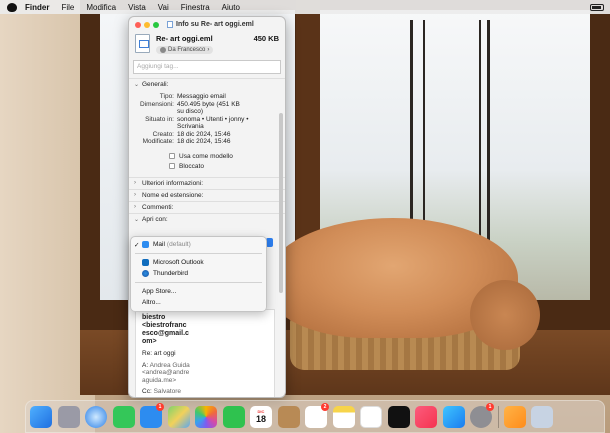 Image resolution: width=610 pixels, height=433 pixels. I want to click on chevron-down-icon: ⌄, so click(137, 219).